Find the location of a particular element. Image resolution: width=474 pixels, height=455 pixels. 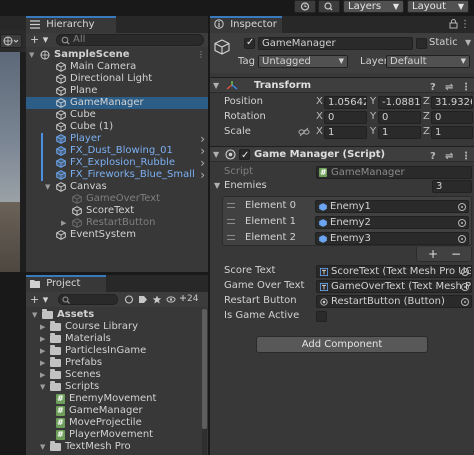

static-checkbox is located at coordinates (421, 43).